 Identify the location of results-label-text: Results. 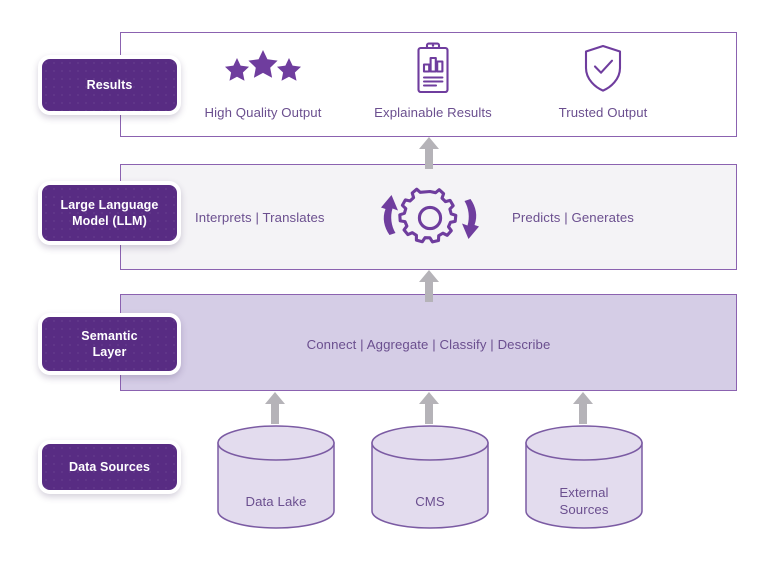
(109, 84).